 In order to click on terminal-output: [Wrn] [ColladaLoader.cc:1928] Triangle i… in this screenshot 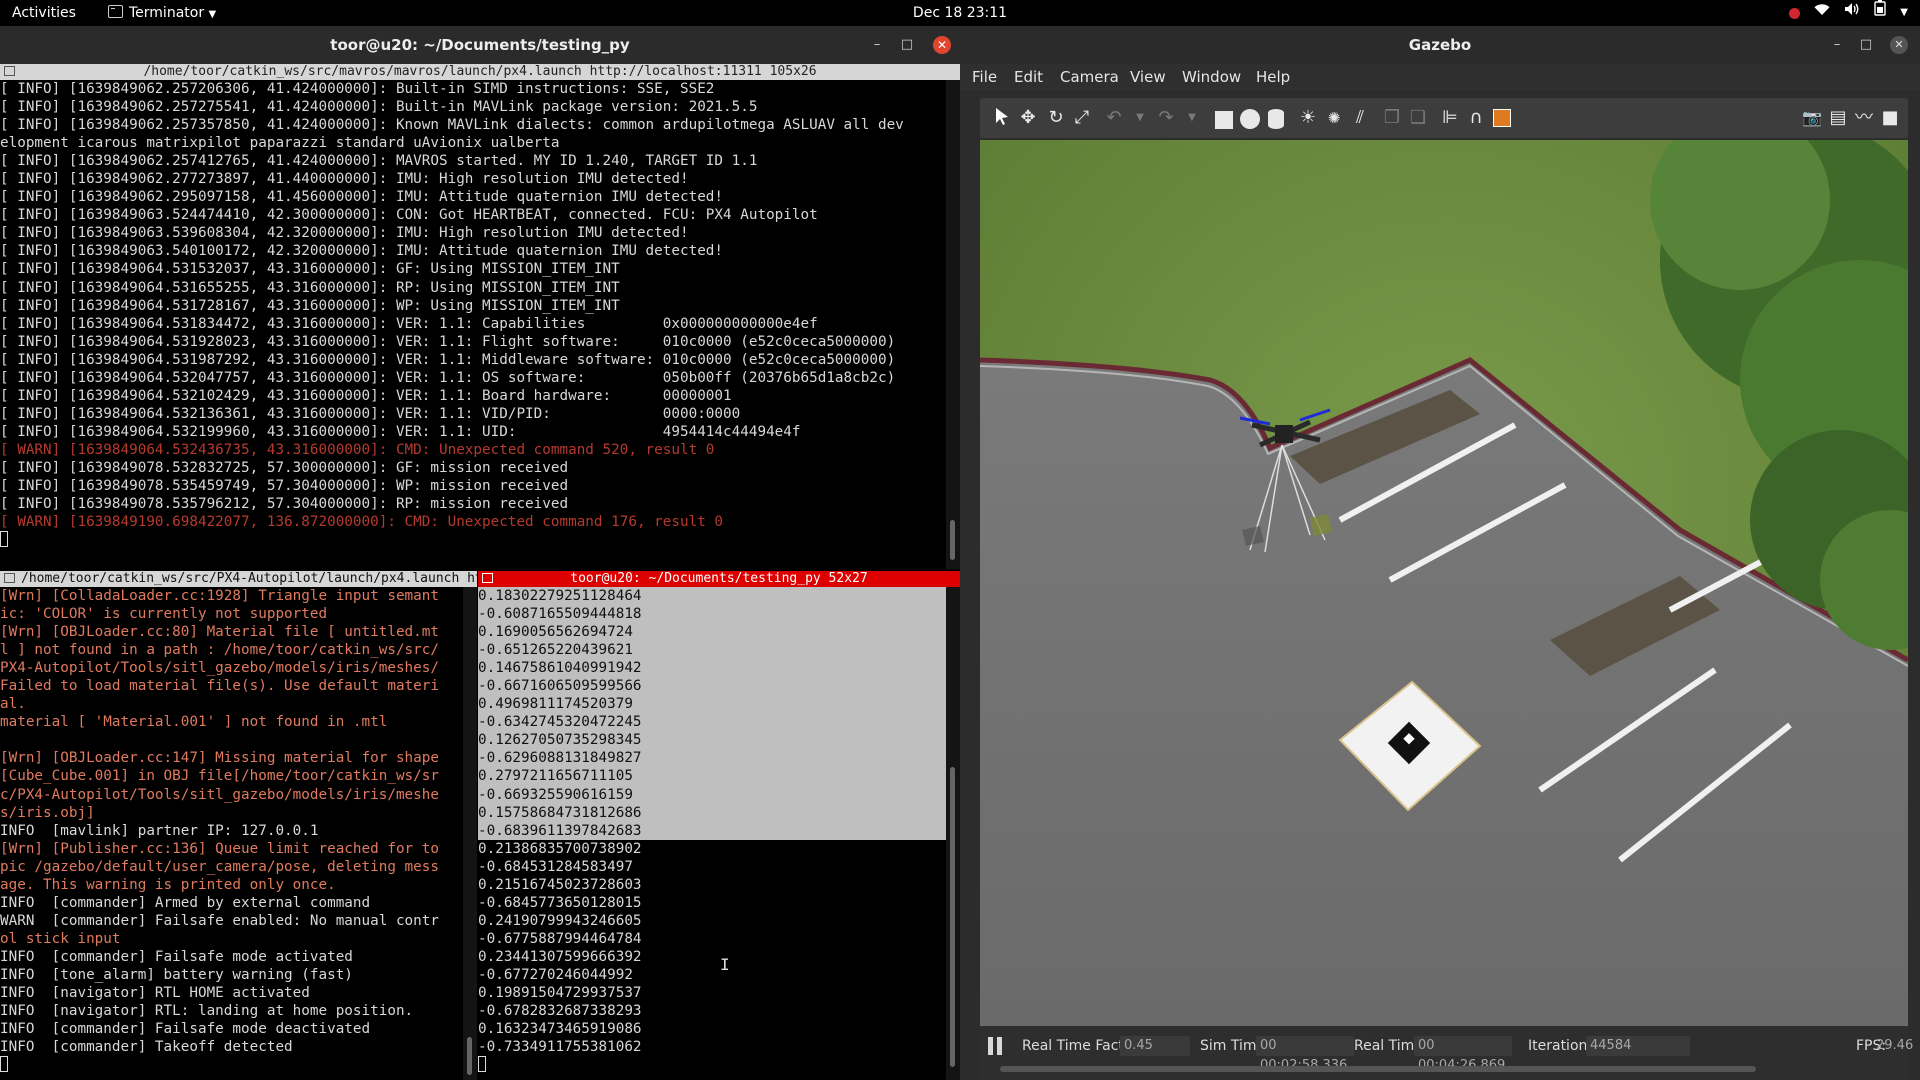, I will do `click(231, 833)`.